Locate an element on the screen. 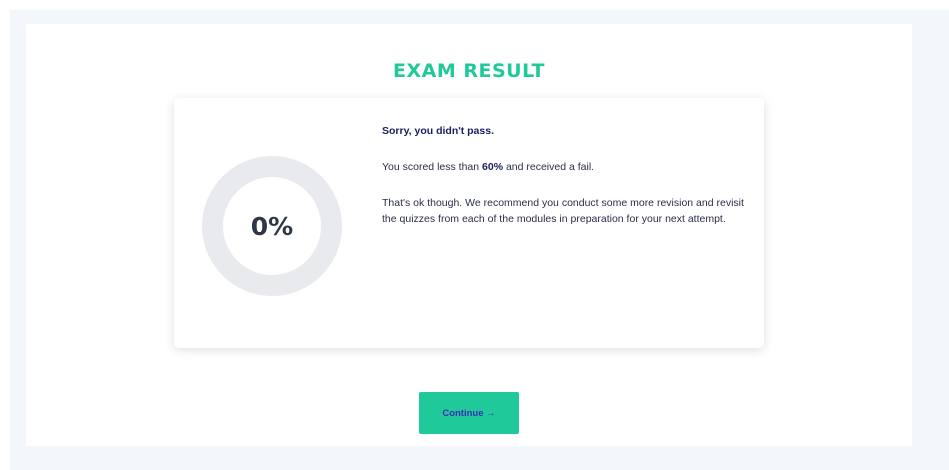  score-percentage: 0% is located at coordinates (272, 226).